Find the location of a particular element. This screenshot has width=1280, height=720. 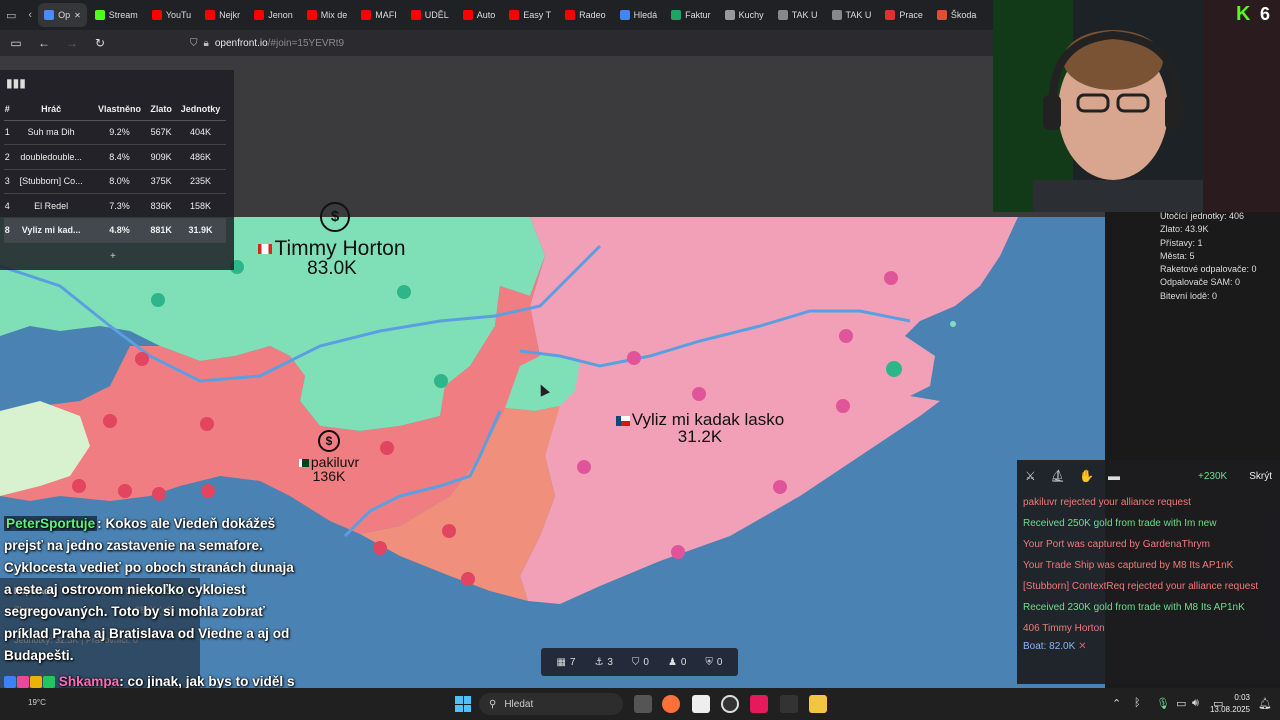

resource-item: ⛨ 0 is located at coordinates (713, 662).